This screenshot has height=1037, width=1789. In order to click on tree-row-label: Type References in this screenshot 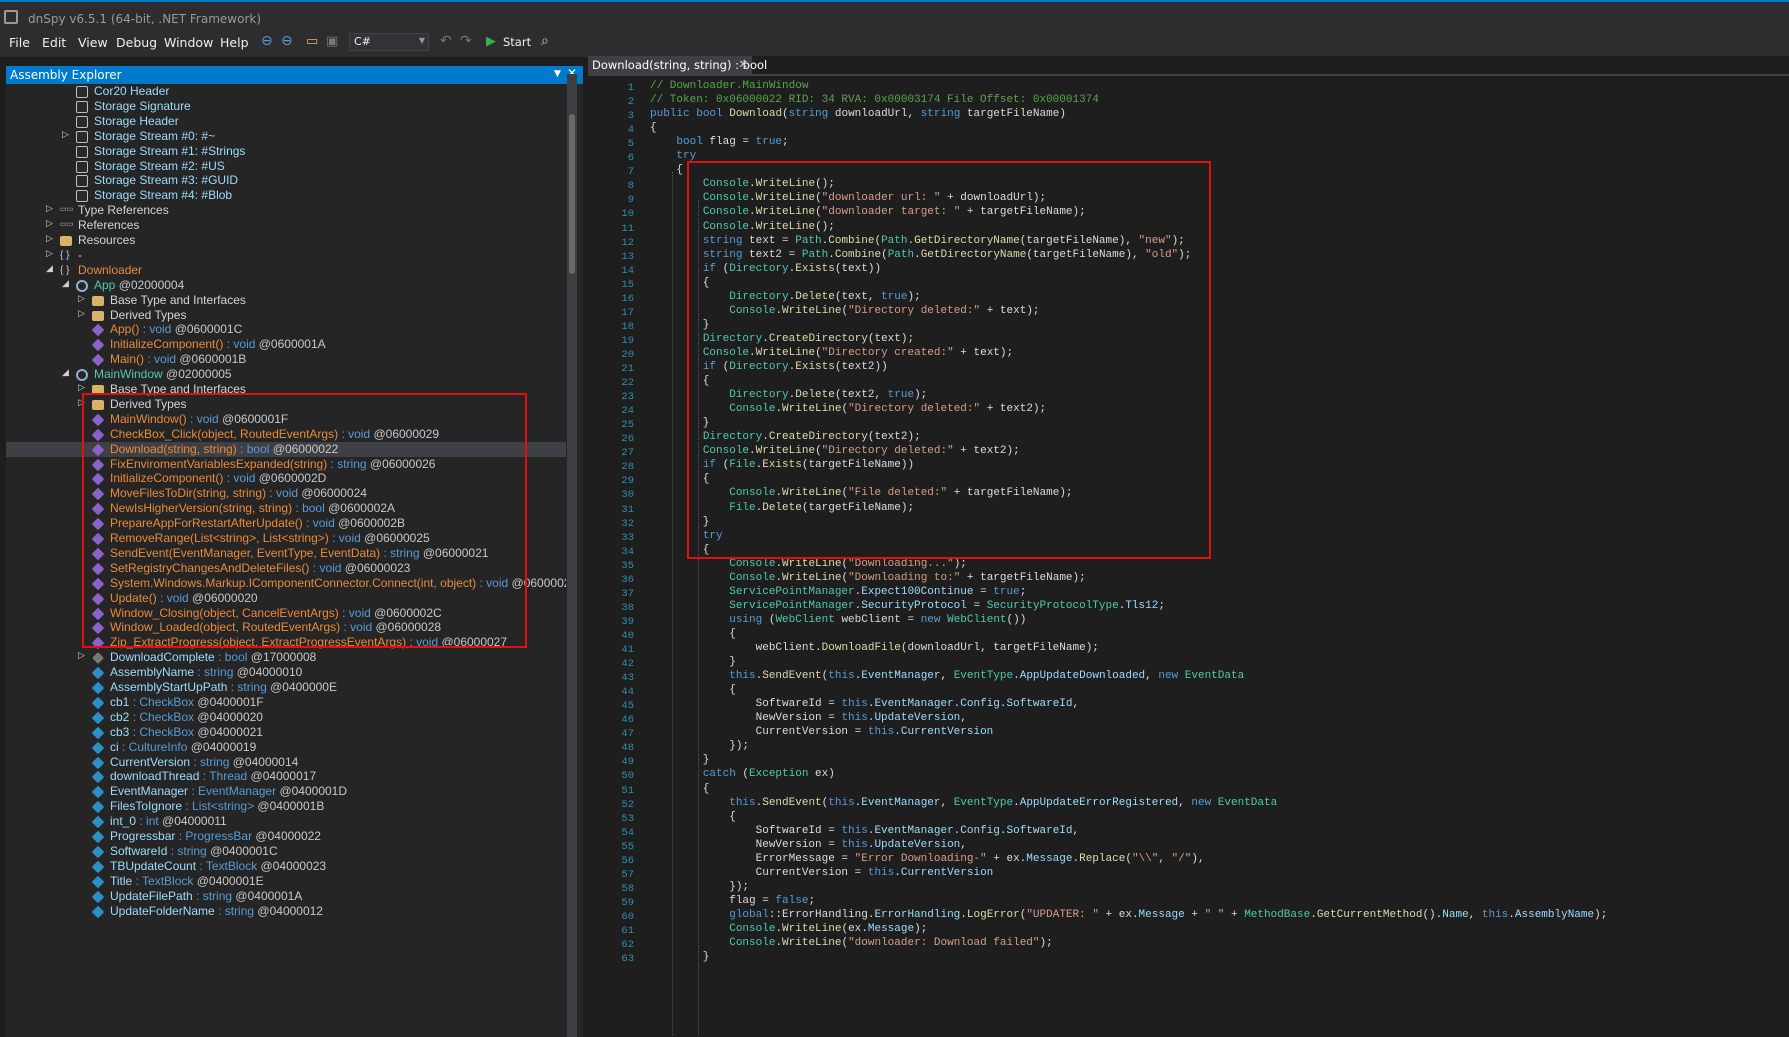, I will do `click(123, 210)`.